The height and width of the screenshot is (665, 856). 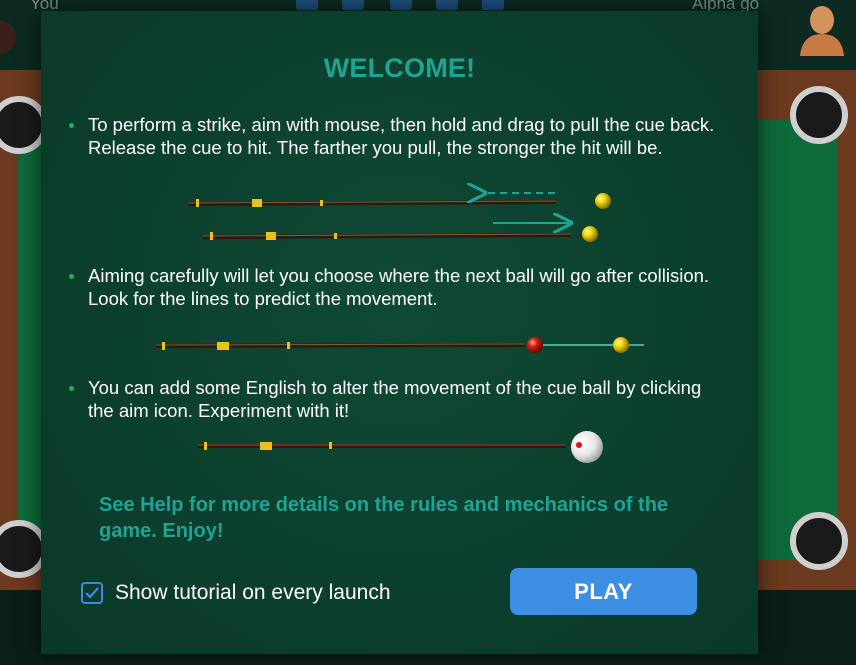 What do you see at coordinates (353, 5) in the screenshot?
I see `hand-icon` at bounding box center [353, 5].